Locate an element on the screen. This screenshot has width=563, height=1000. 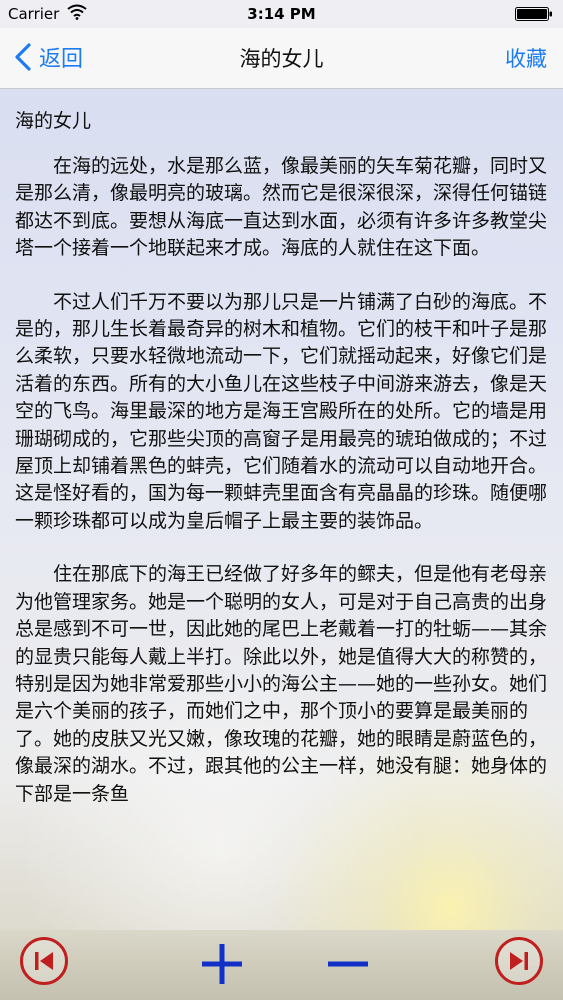
navigation-bar: 返回 海的女儿 收藏 is located at coordinates (281, 58).